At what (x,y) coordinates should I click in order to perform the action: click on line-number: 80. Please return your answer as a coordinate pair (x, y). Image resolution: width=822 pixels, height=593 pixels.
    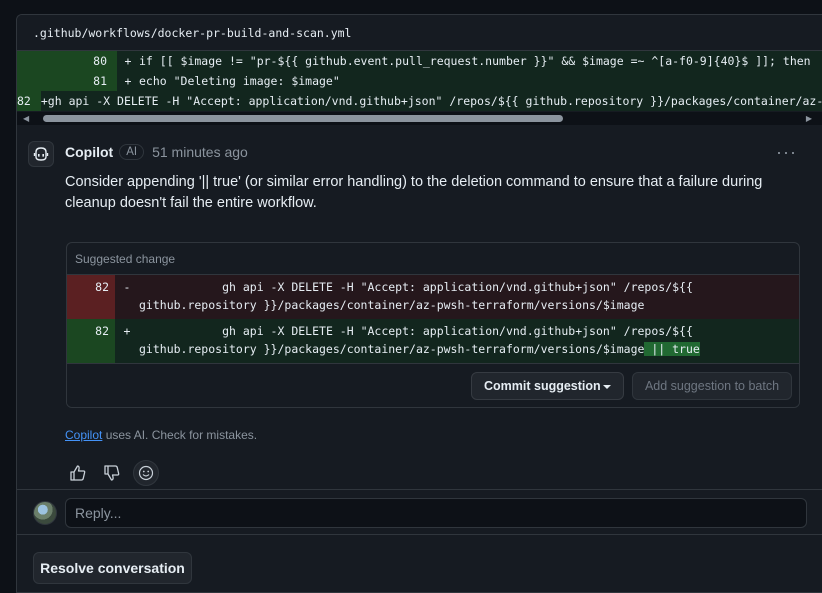
    Looking at the image, I should click on (67, 61).